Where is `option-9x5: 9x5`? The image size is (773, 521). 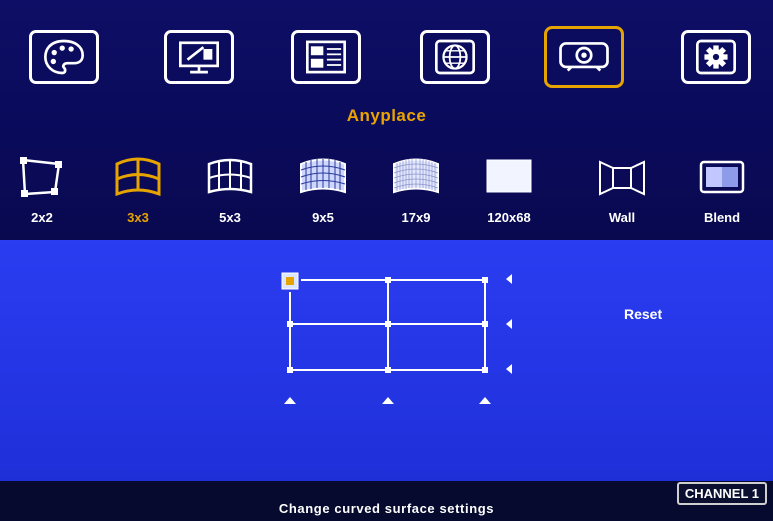
option-9x5: 9x5 is located at coordinates (323, 194).